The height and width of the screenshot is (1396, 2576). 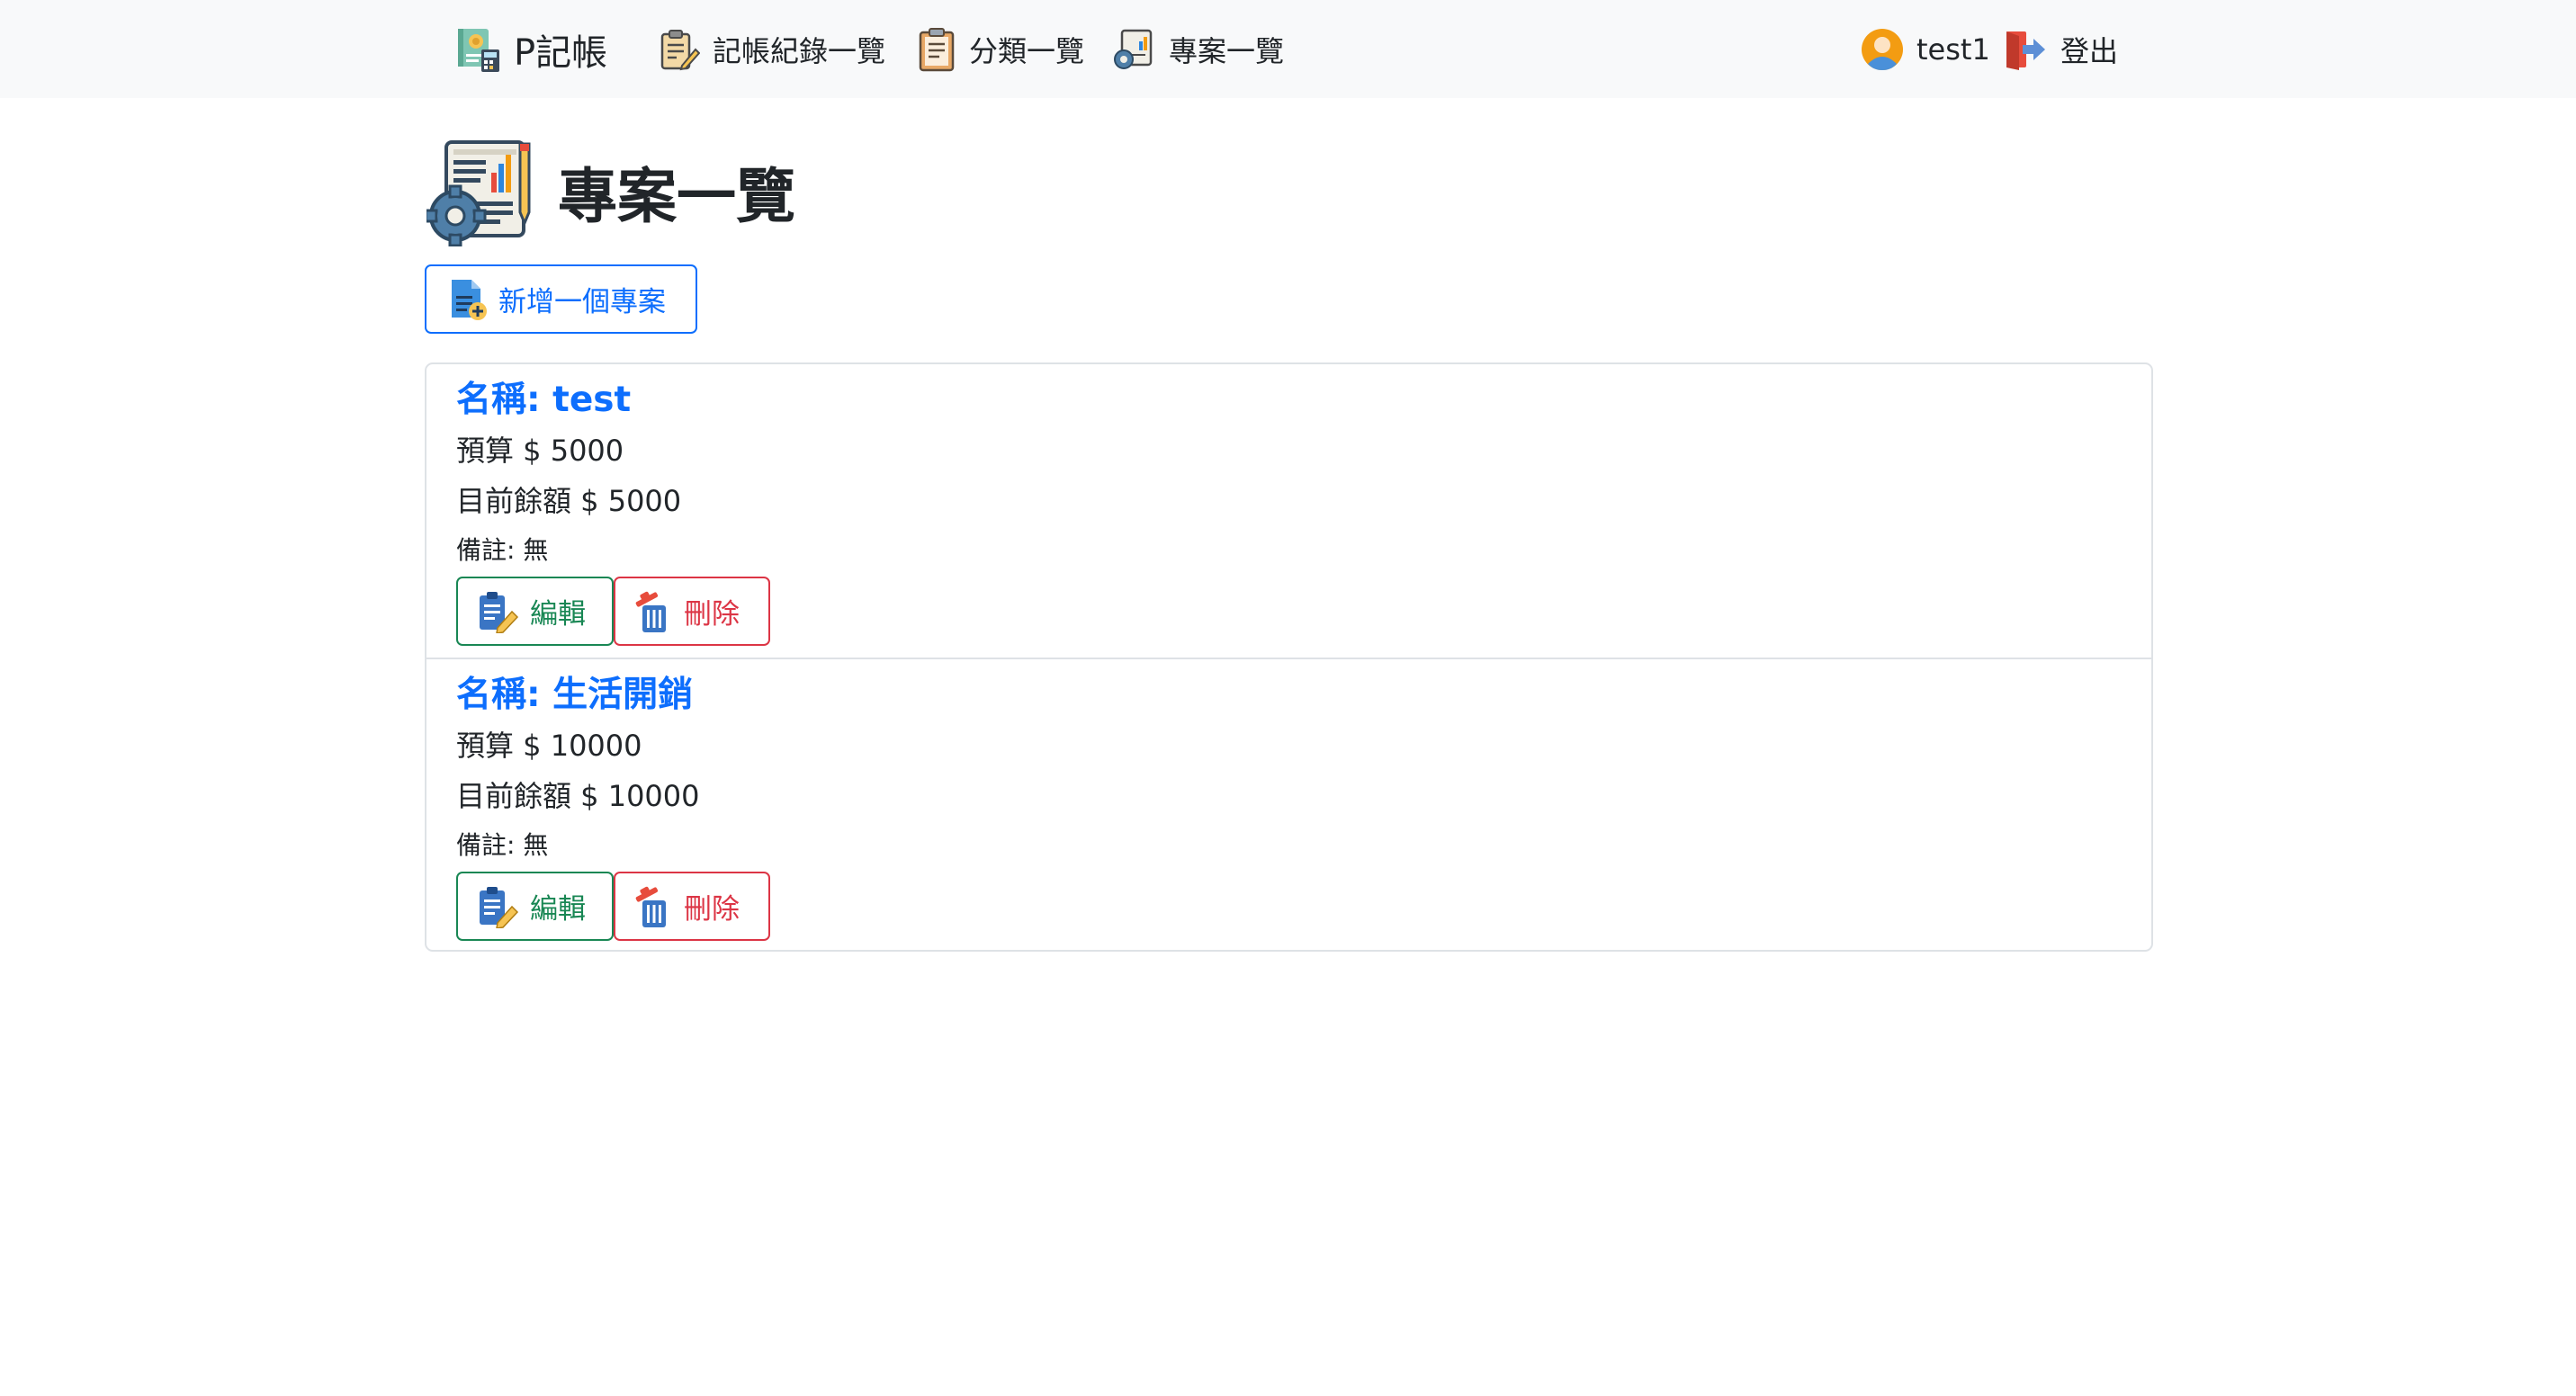 I want to click on user-avatar-icon, so click(x=1883, y=49).